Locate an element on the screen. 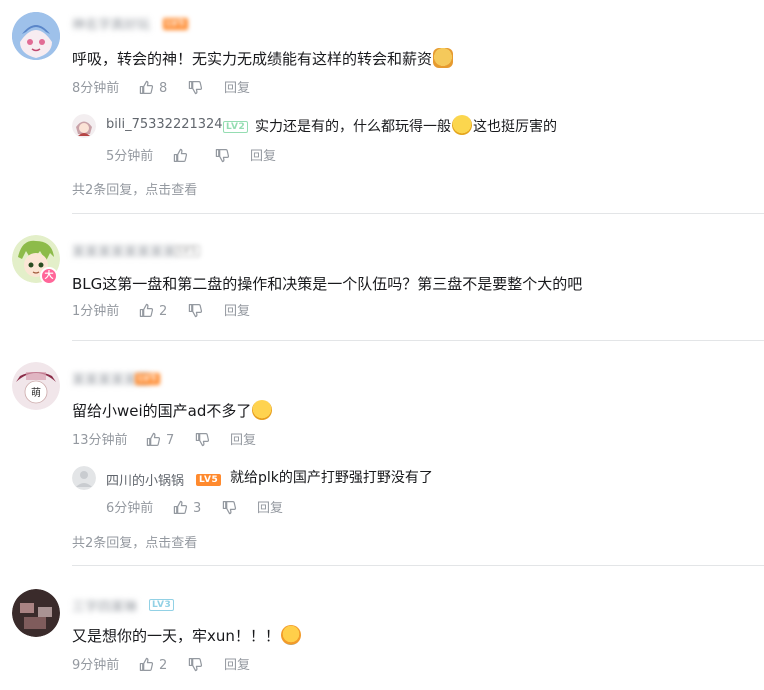  level-badge: LV1 is located at coordinates (188, 251).